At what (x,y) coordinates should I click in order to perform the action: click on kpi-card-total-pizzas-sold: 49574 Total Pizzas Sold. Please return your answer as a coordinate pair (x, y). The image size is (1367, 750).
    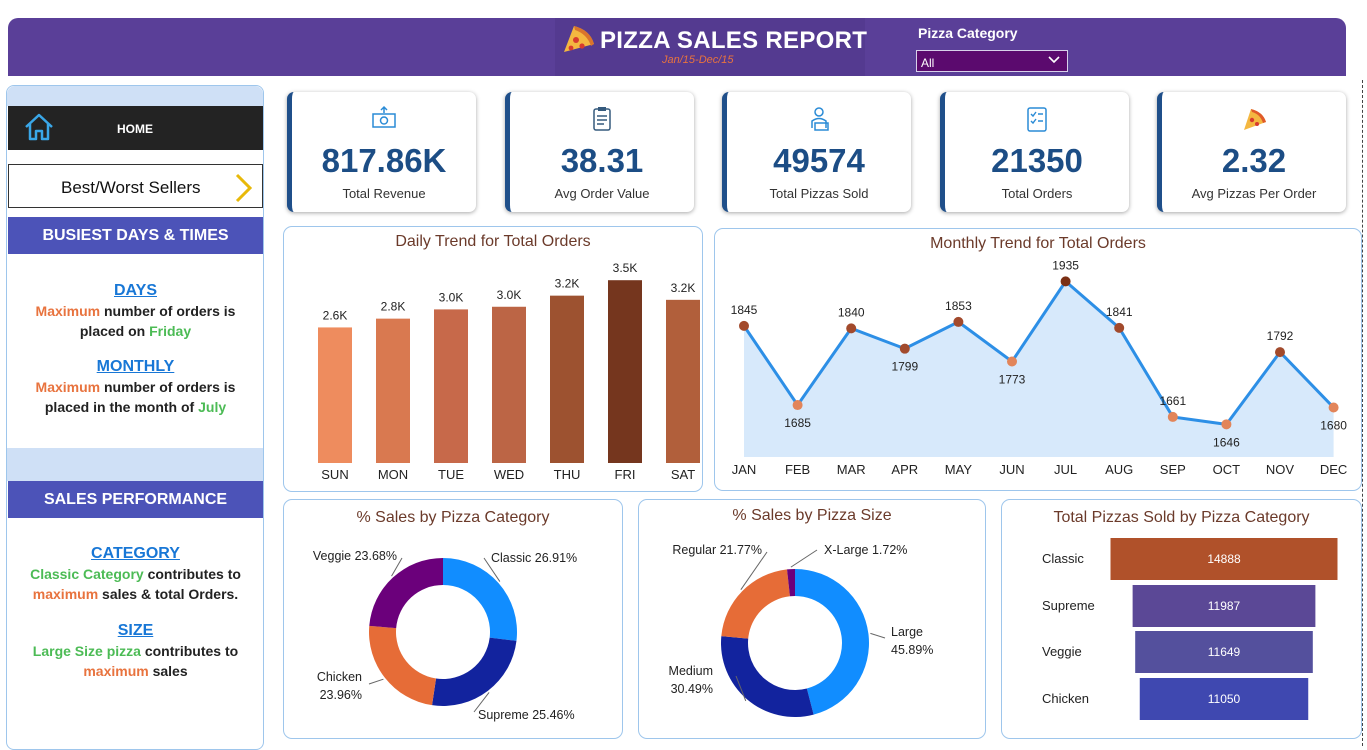
    Looking at the image, I should click on (816, 152).